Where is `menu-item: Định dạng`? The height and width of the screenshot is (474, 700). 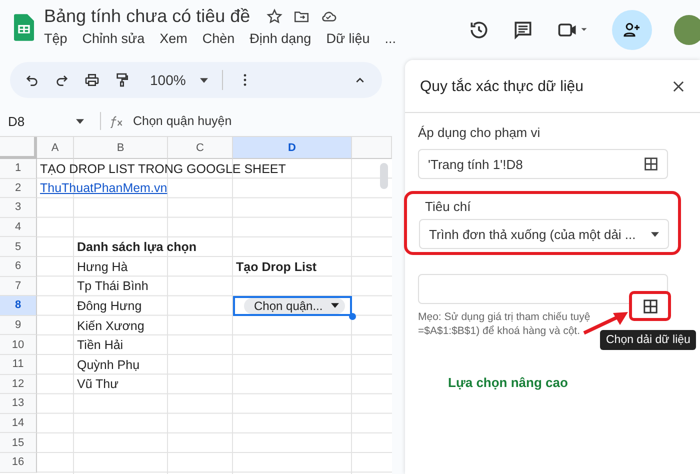 menu-item: Định dạng is located at coordinates (281, 38).